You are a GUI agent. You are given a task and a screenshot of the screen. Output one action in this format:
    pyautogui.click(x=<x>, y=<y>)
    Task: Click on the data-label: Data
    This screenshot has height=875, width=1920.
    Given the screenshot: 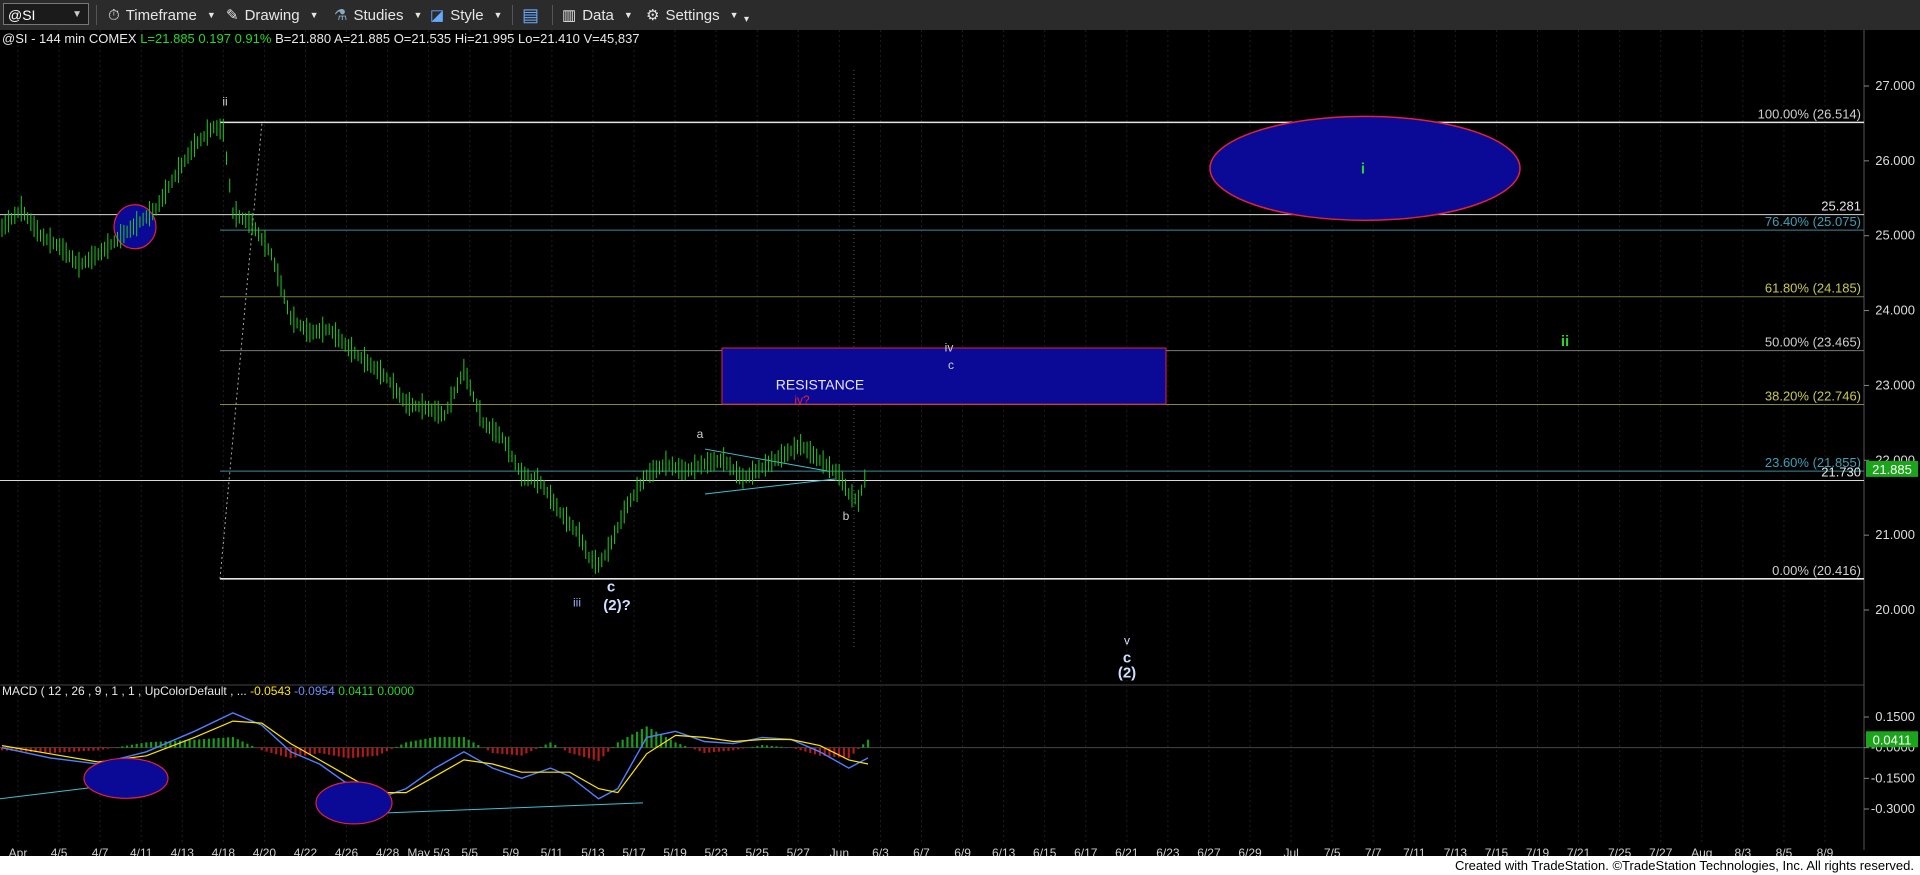 What is the action you would take?
    pyautogui.click(x=598, y=15)
    